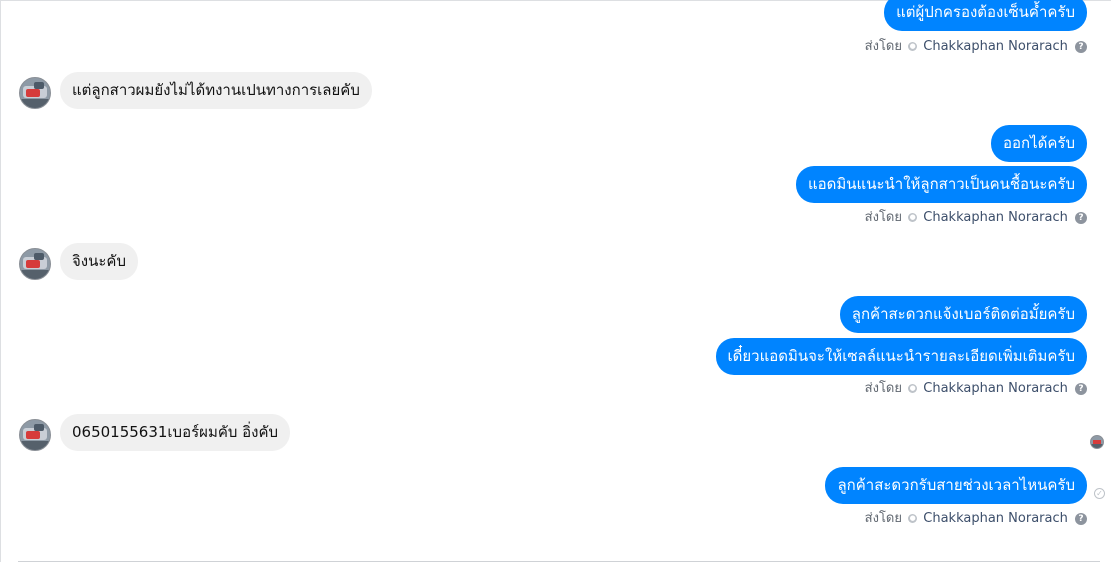 This screenshot has width=1112, height=563. What do you see at coordinates (99, 261) in the screenshot?
I see `incoming-message-bubble: จิงนะคับ` at bounding box center [99, 261].